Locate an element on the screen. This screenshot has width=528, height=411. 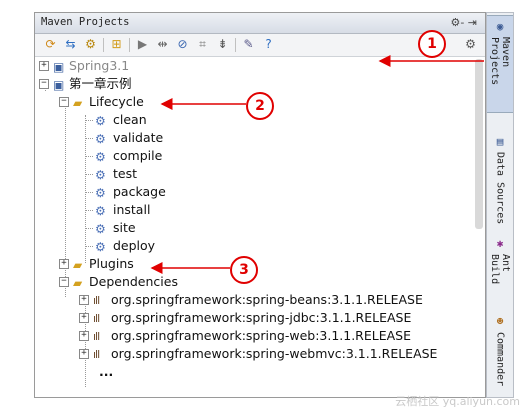
callout-2: 2 is located at coordinates (260, 106).